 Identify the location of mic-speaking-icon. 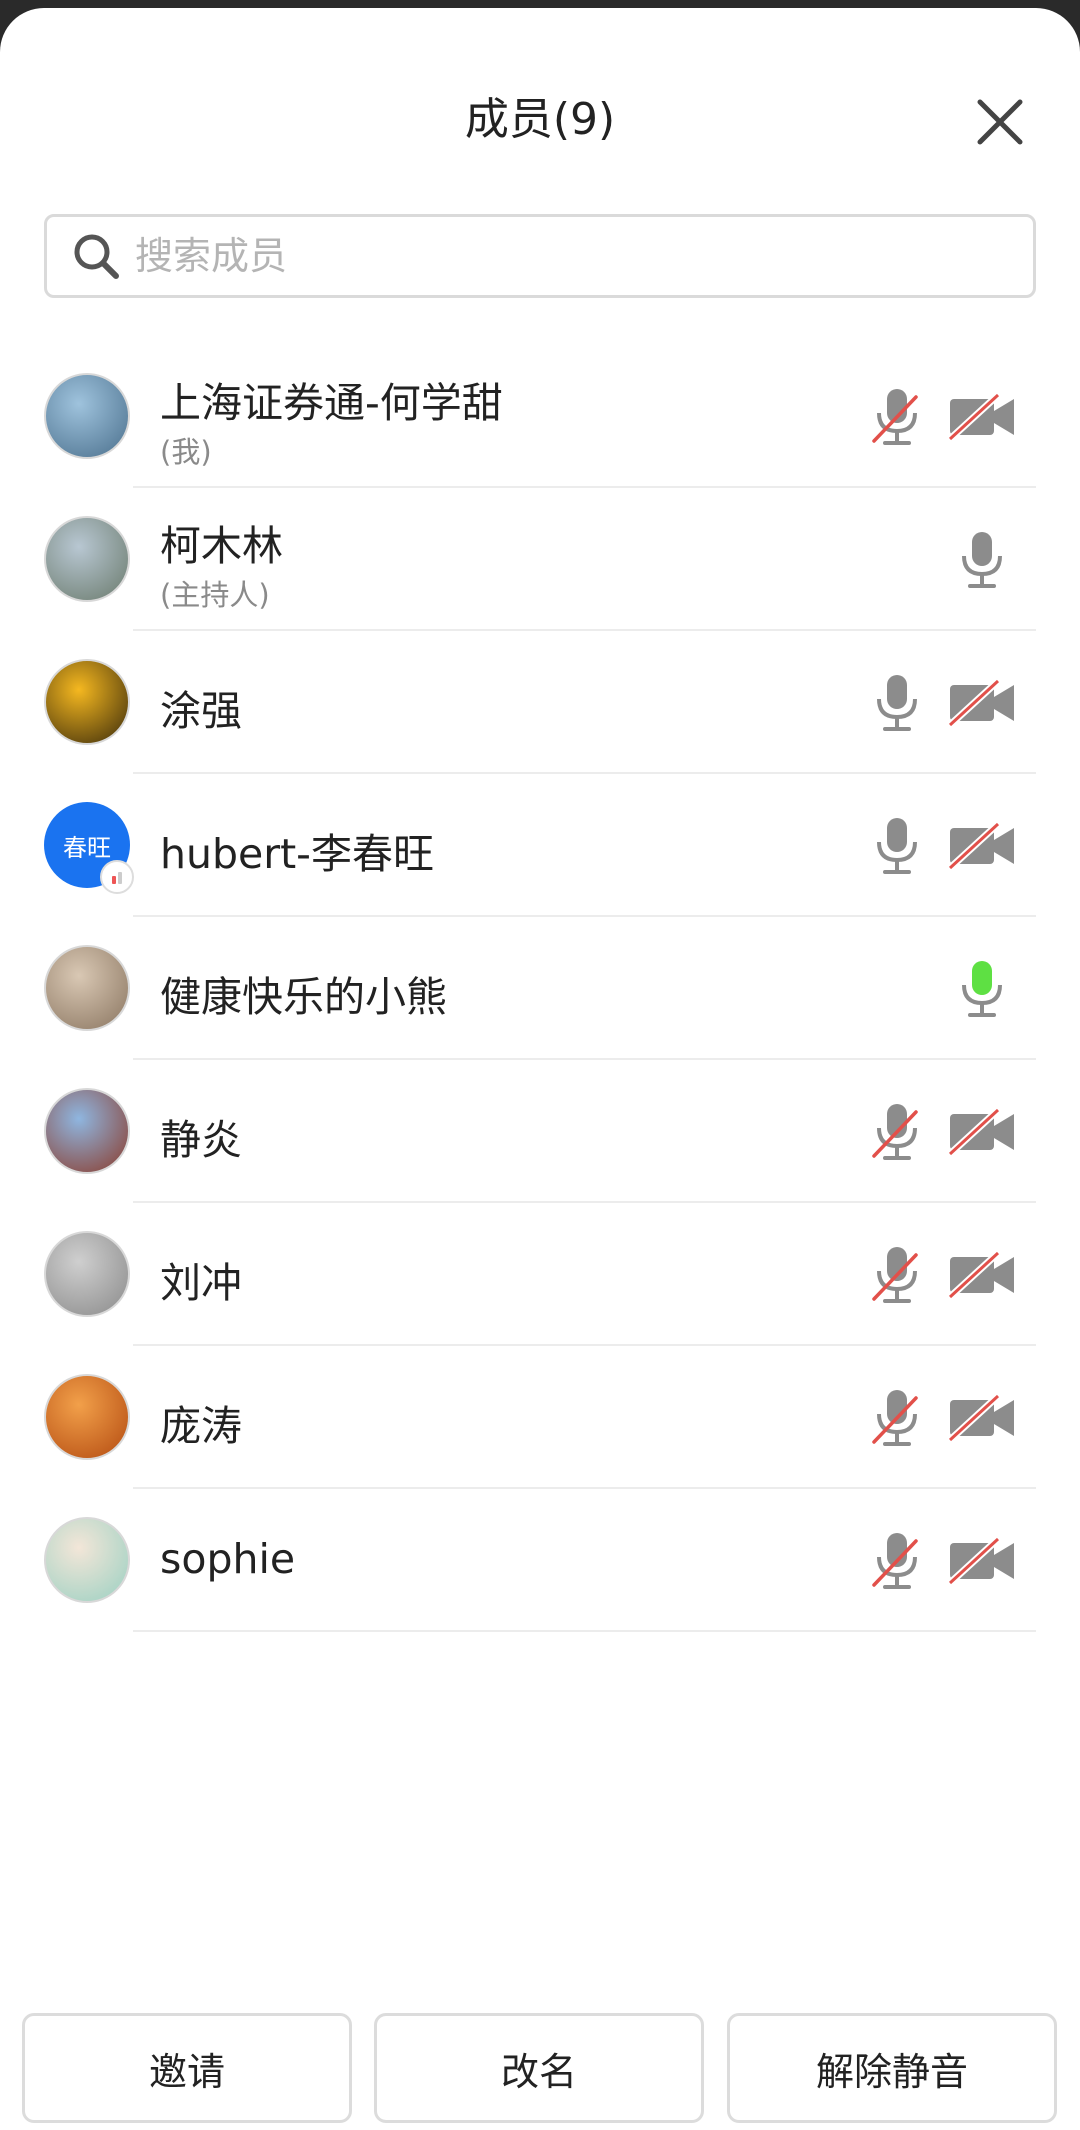
(982, 989).